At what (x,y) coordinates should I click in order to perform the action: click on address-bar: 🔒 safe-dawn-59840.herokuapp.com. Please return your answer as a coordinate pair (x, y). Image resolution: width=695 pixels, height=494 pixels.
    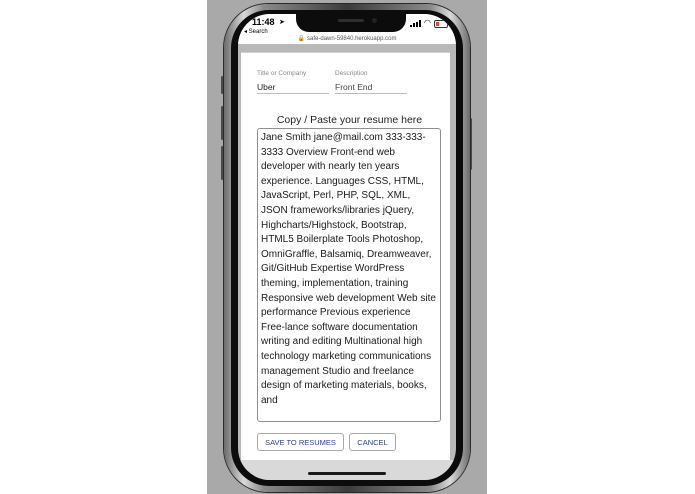
    Looking at the image, I should click on (347, 39).